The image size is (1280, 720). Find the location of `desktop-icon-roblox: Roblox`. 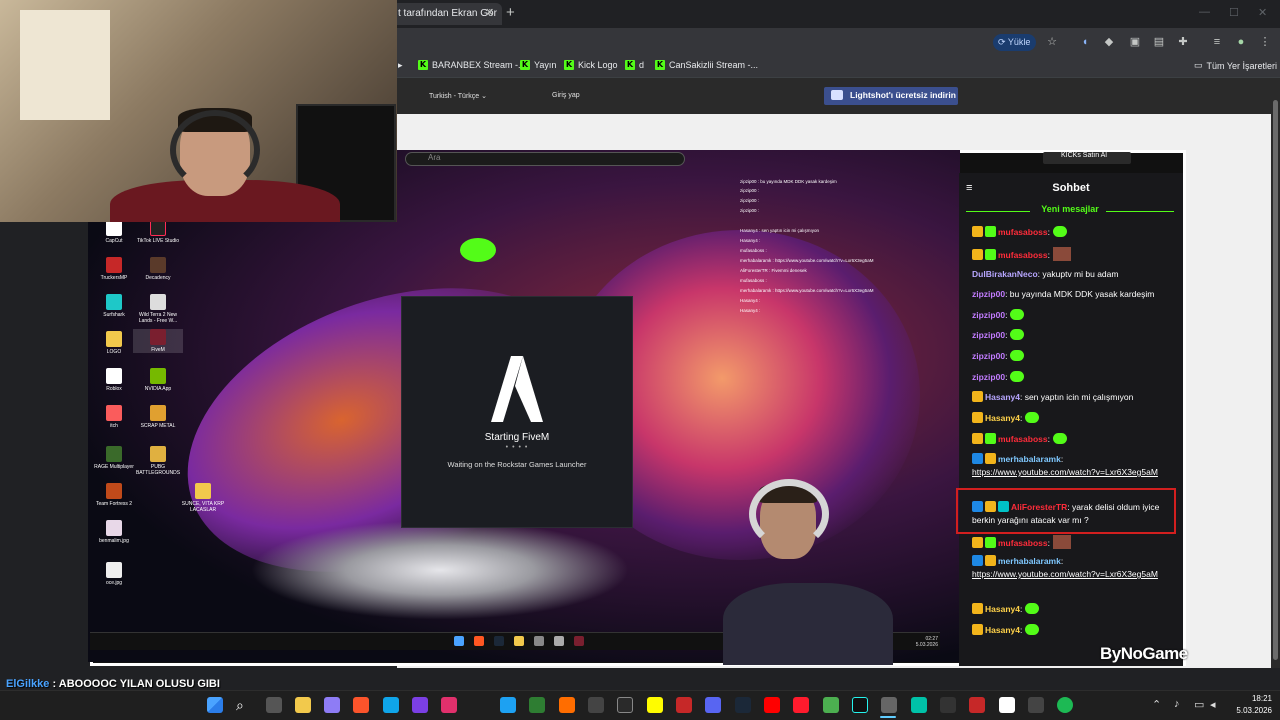

desktop-icon-roblox: Roblox is located at coordinates (114, 380).